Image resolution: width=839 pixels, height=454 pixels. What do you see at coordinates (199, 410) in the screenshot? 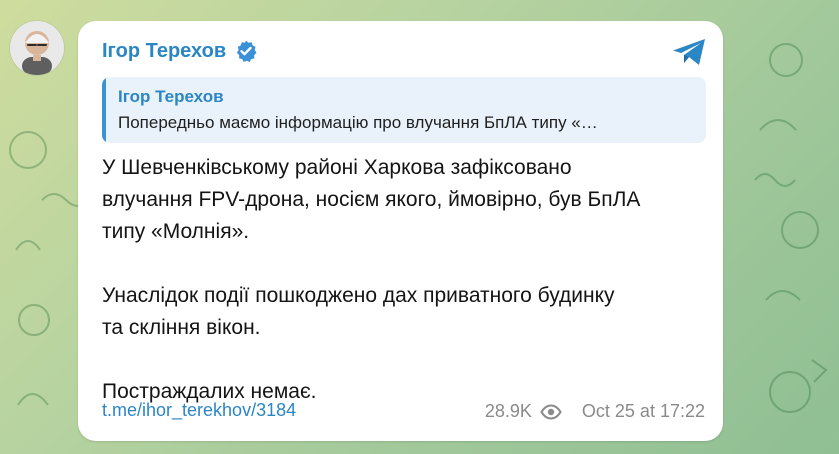
I see `post-link: t.me/ihor_terekhov/3184` at bounding box center [199, 410].